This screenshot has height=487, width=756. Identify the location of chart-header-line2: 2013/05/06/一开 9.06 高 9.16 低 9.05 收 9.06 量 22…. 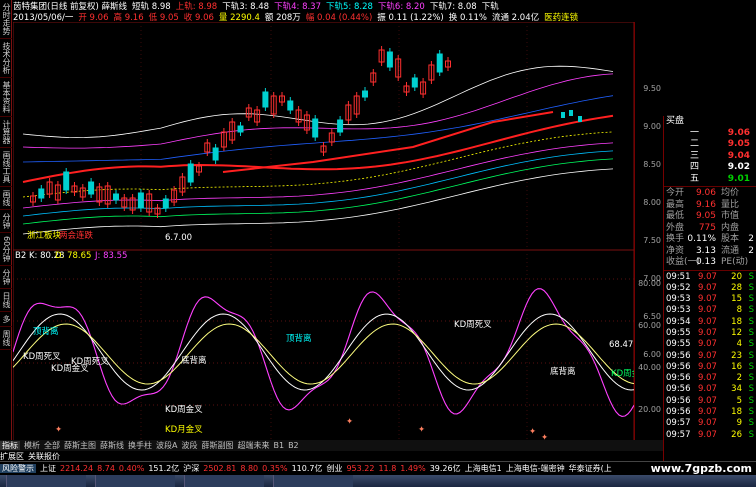
(298, 17).